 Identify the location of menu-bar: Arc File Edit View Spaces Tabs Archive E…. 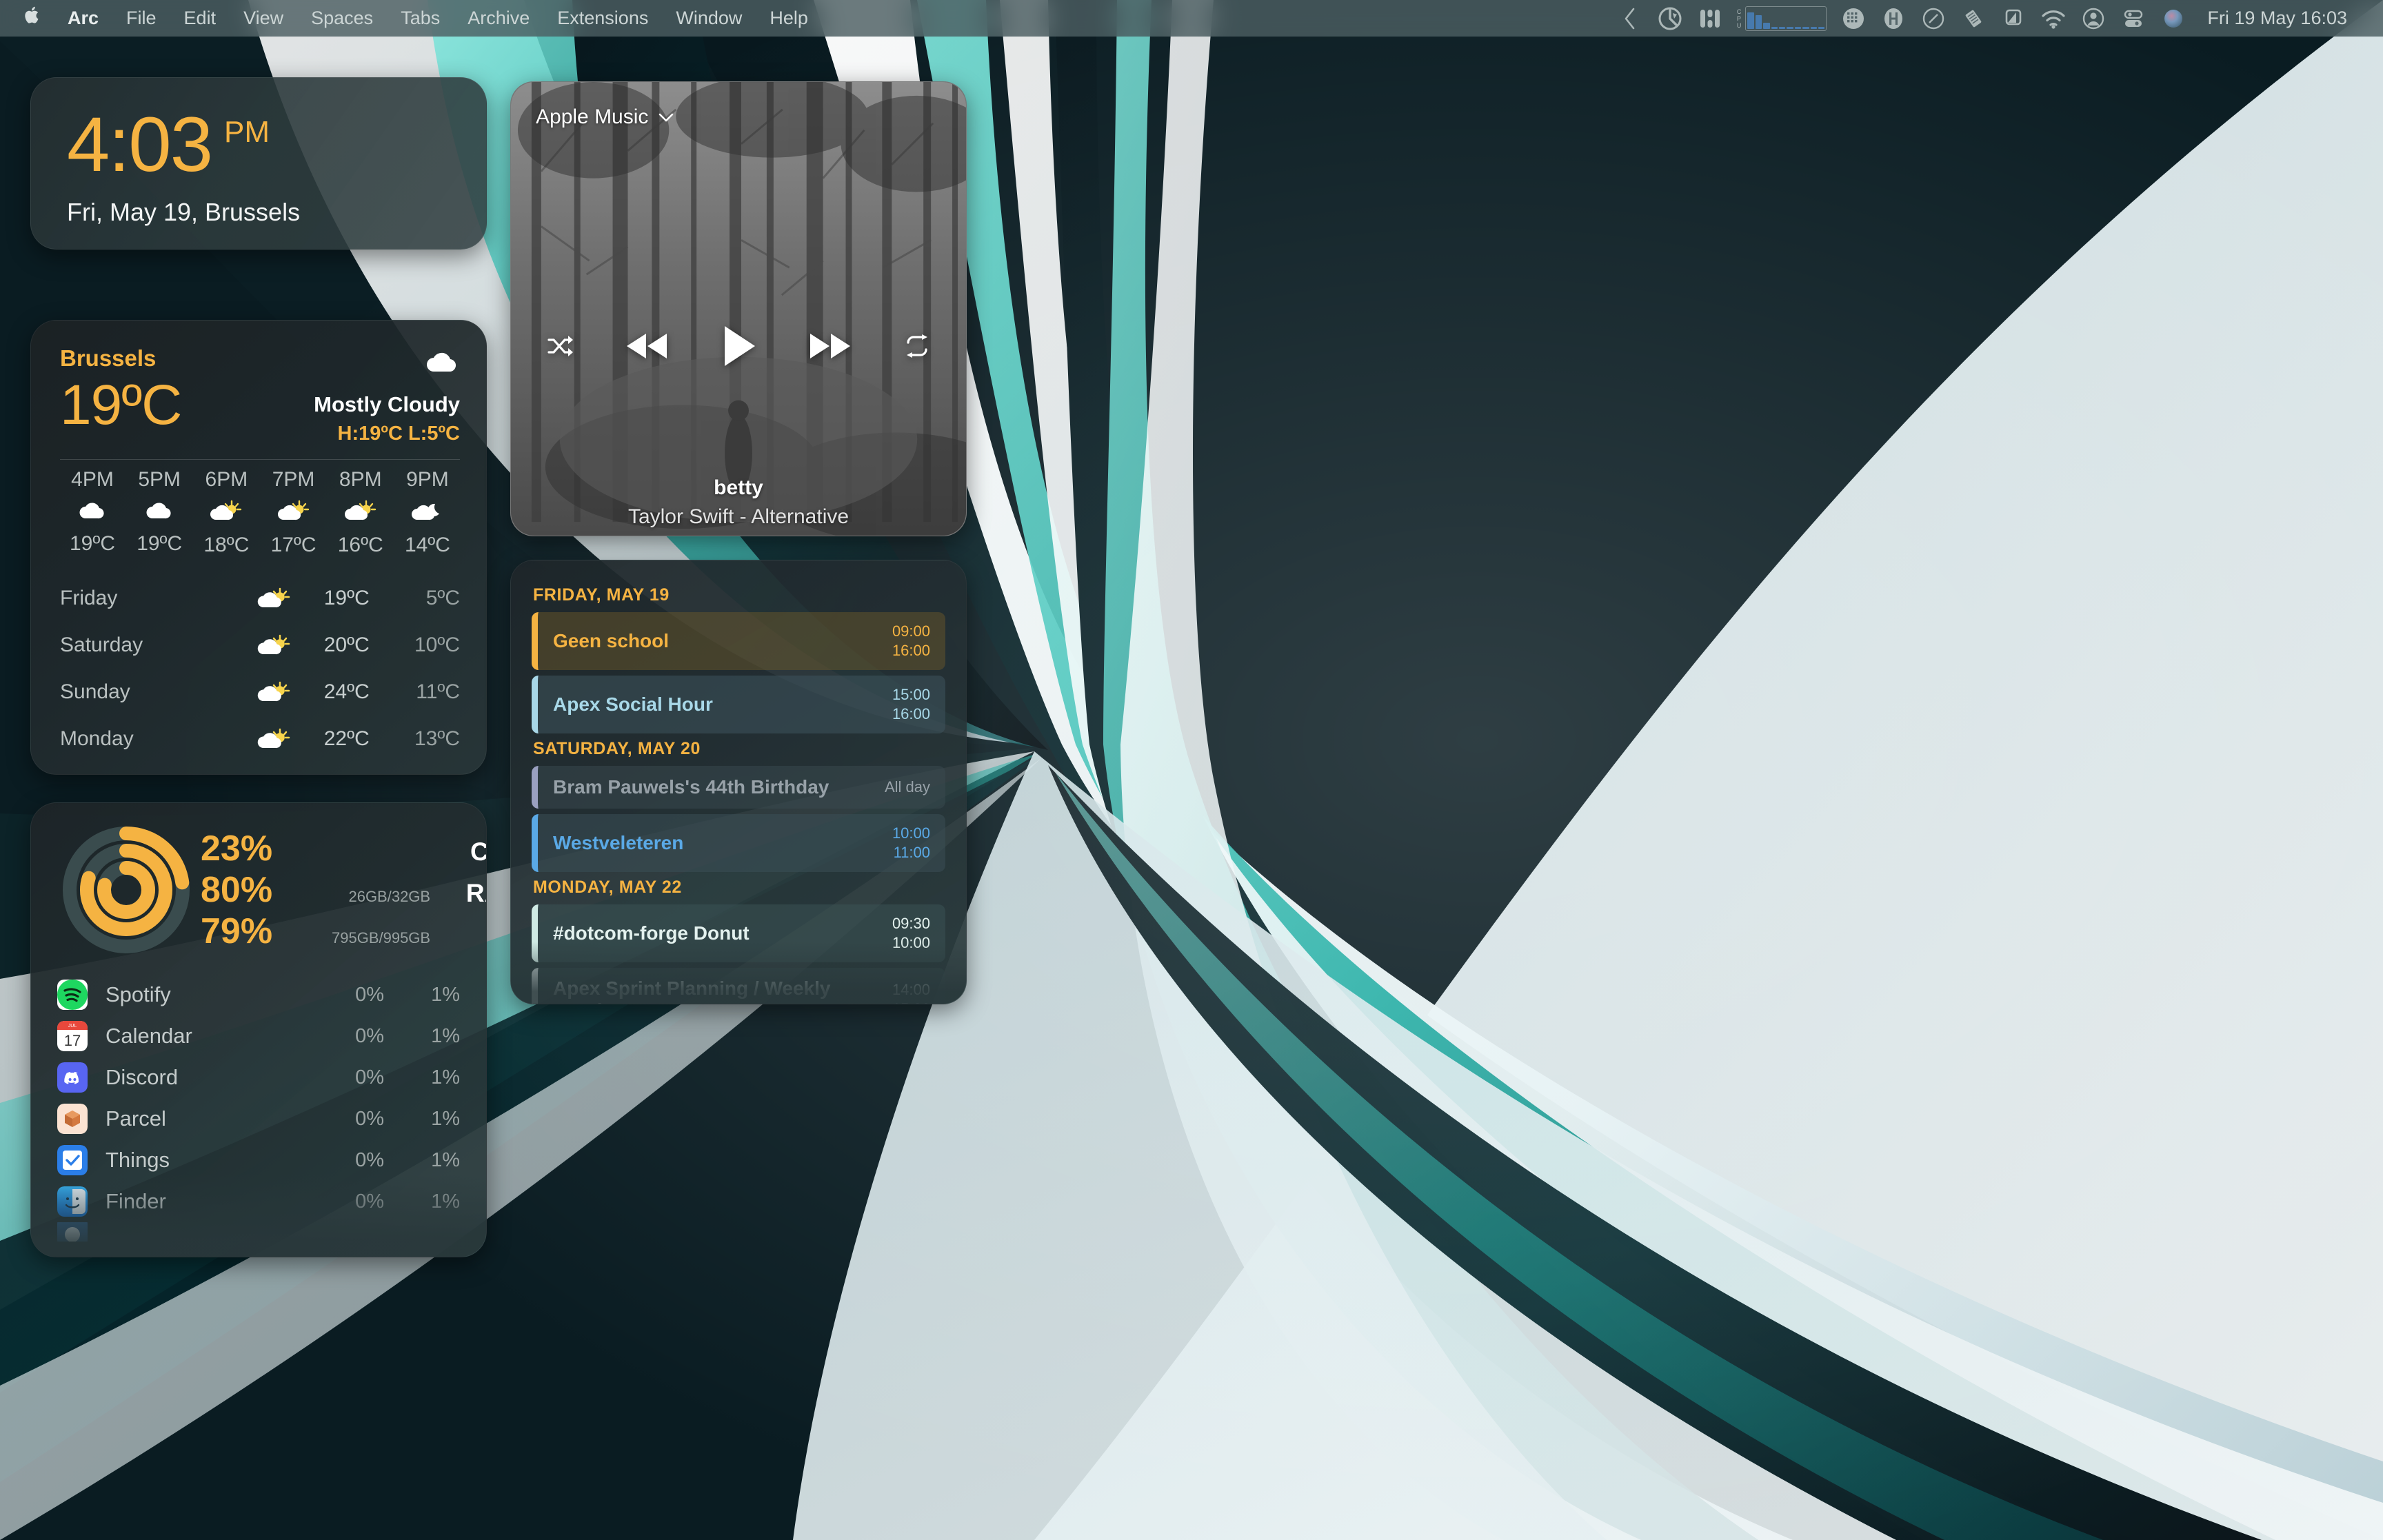
(1191, 19).